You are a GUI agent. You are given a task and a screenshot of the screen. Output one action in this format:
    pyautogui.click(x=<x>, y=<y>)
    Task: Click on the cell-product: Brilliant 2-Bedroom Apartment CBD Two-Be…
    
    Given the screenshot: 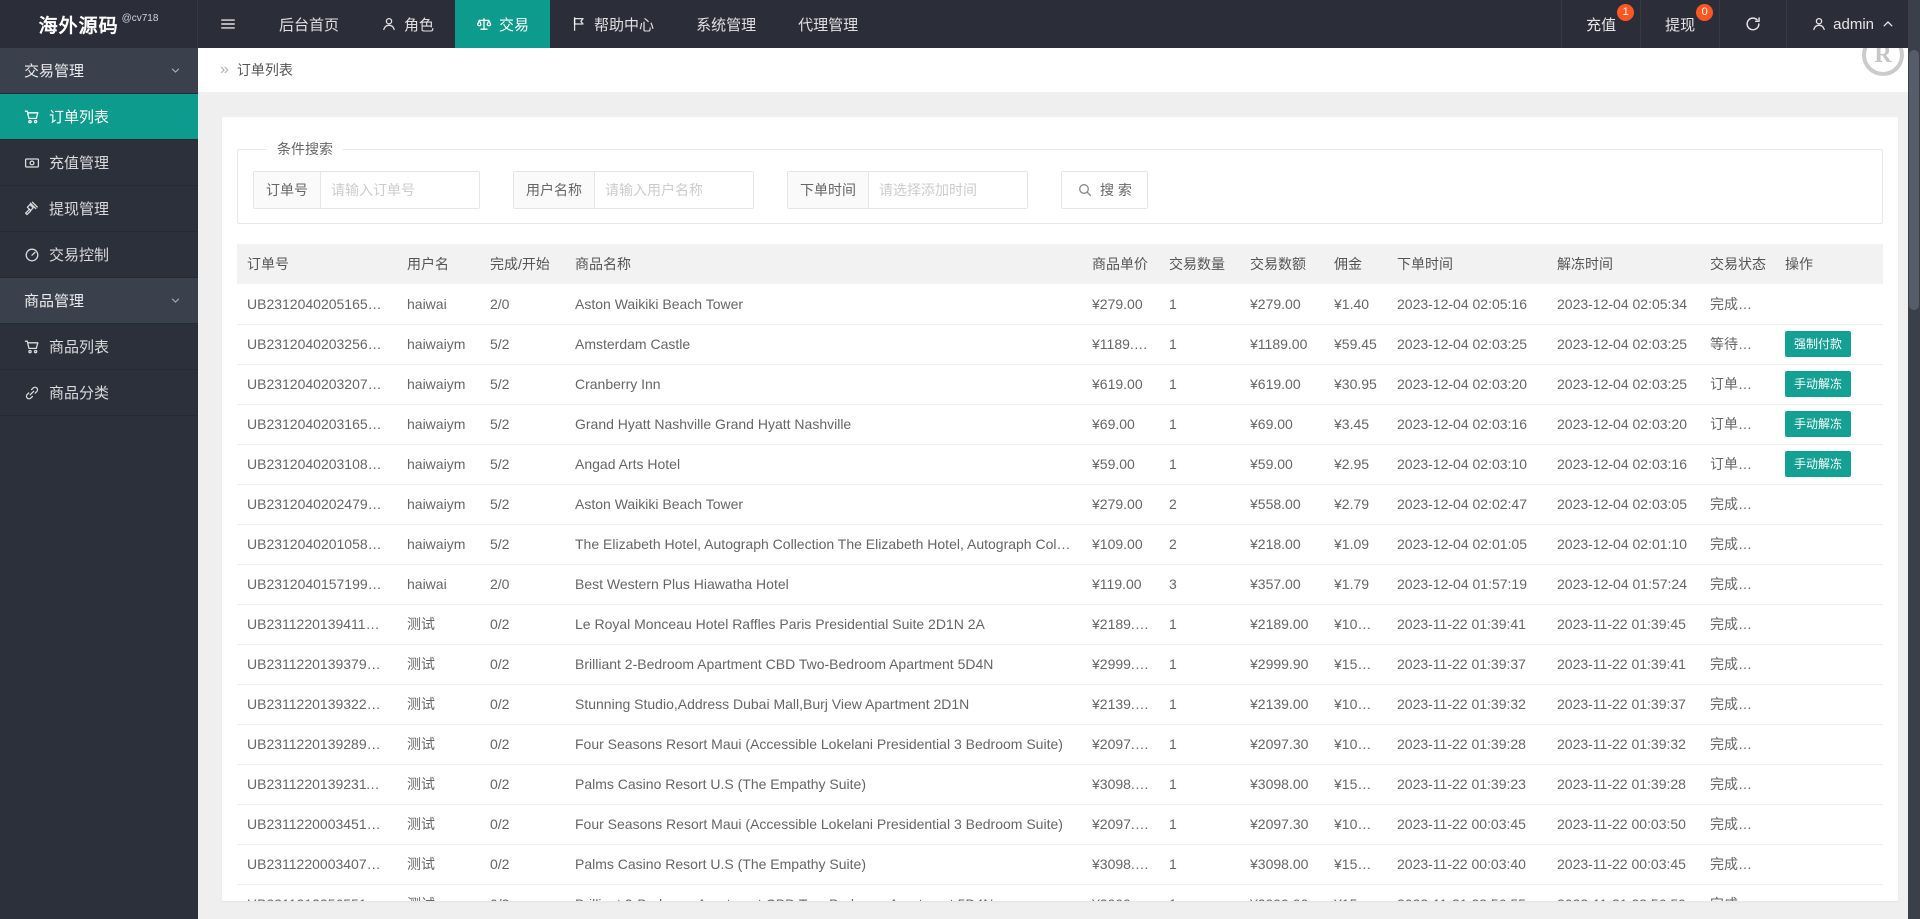 What is the action you would take?
    pyautogui.click(x=823, y=892)
    